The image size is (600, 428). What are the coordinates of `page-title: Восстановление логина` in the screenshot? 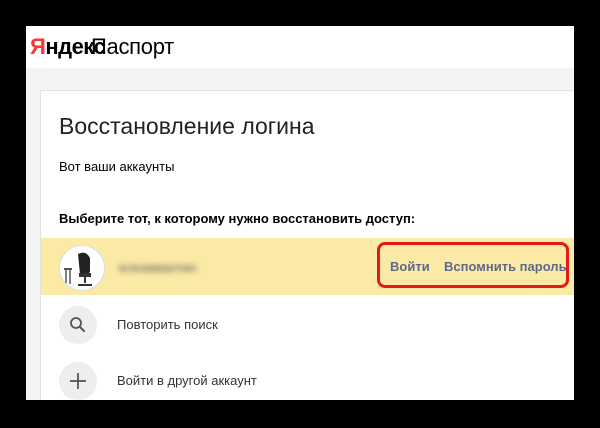 It's located at (187, 126).